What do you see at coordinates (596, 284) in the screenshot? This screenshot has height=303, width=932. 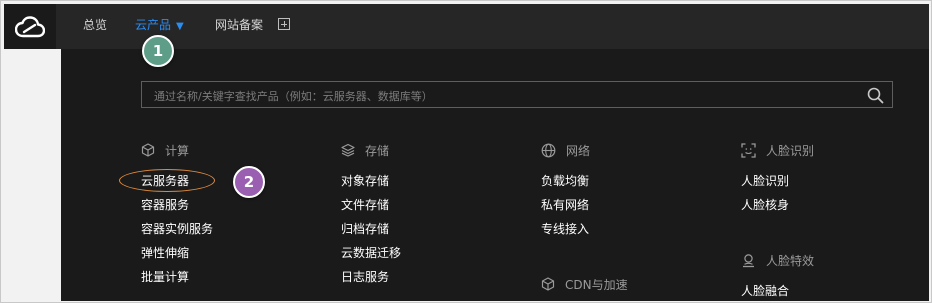 I see `category-cdn-title: CDN与加速` at bounding box center [596, 284].